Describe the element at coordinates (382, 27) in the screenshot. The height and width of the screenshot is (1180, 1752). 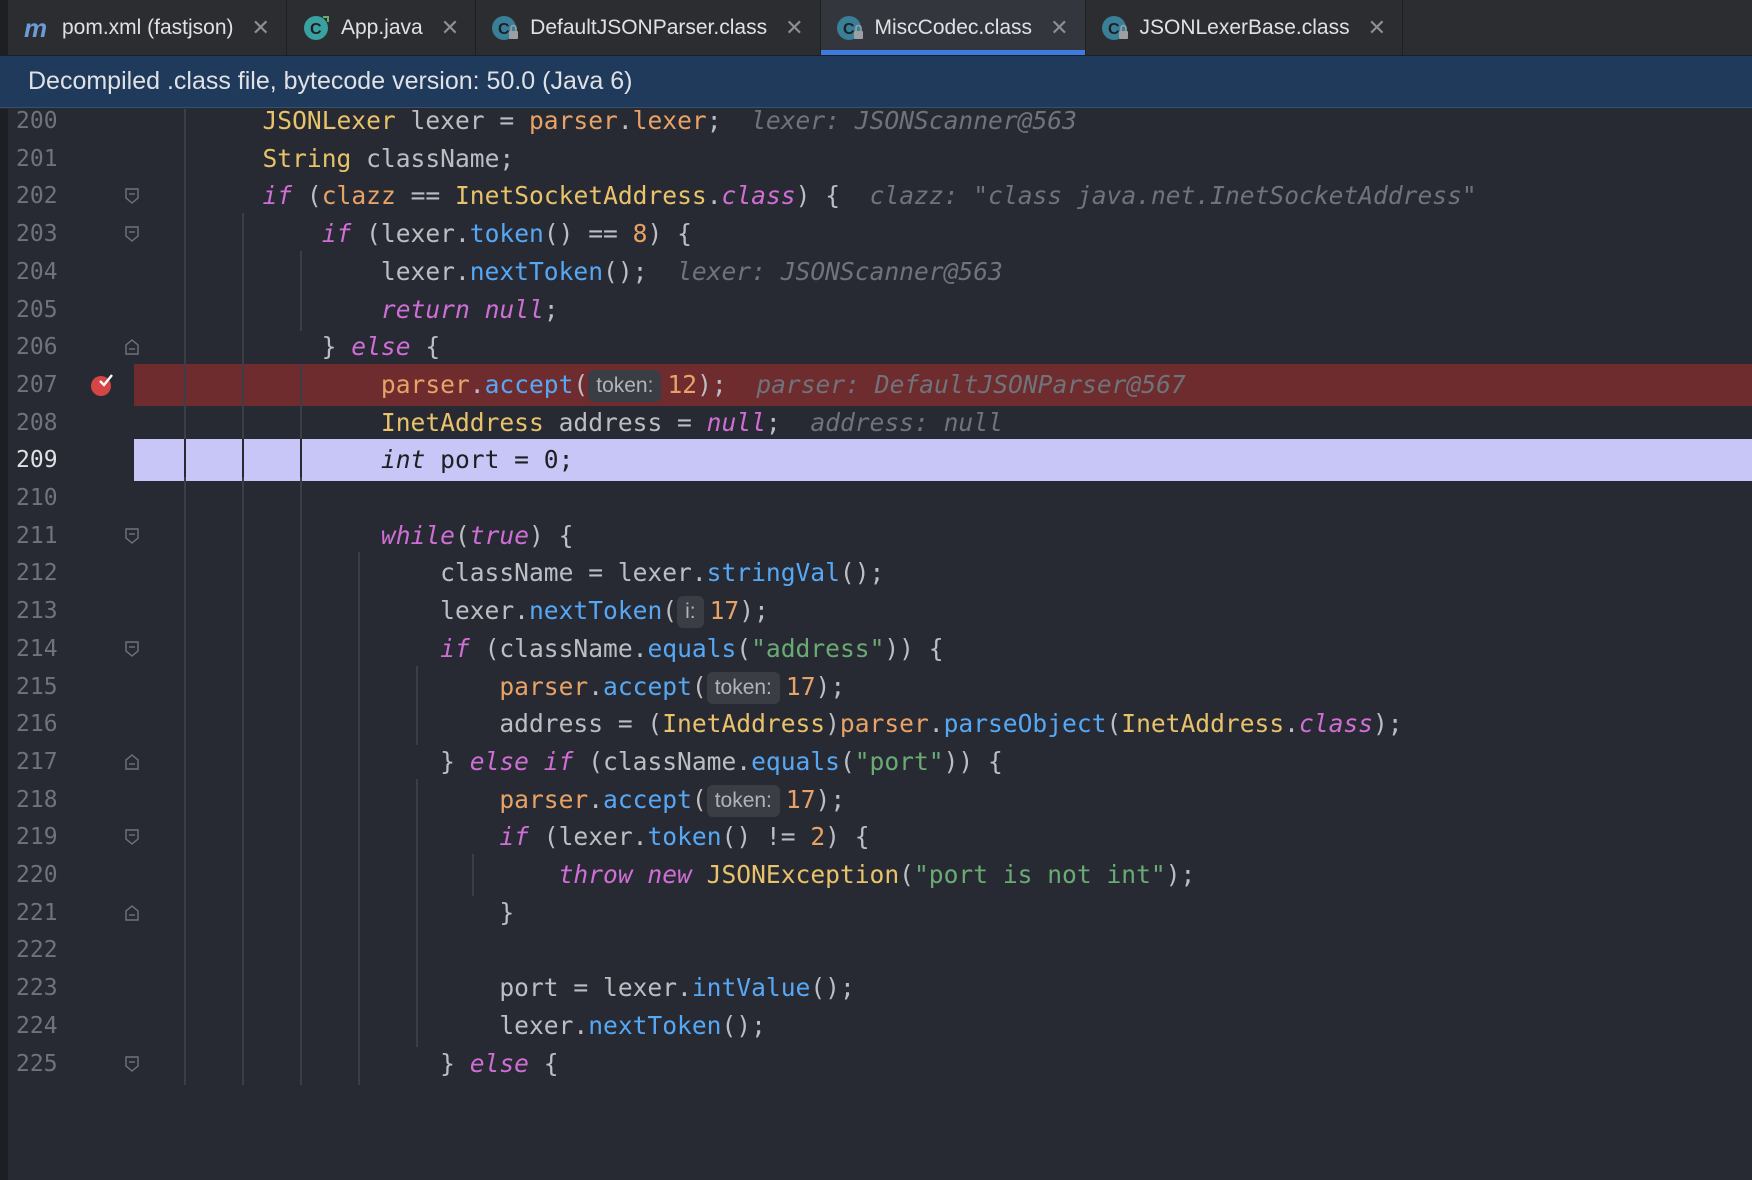
I see `tab-app-java: C App.java ✕` at that location.